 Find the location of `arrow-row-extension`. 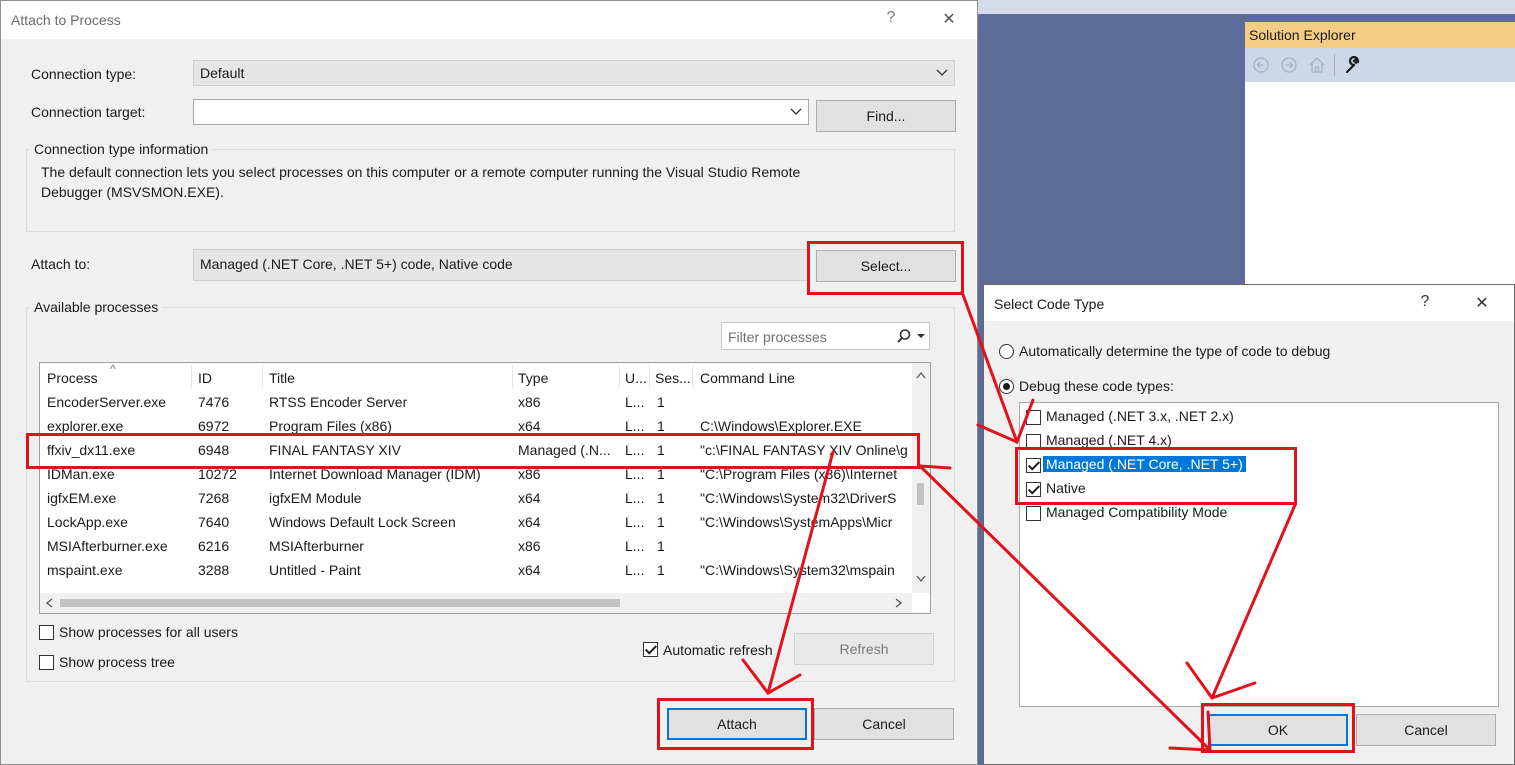

arrow-row-extension is located at coordinates (935, 467).